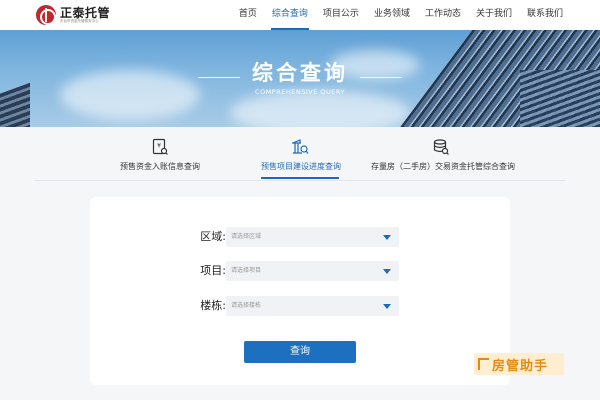 This screenshot has width=600, height=400. I want to click on tab-label: 预售资金入账信息查询, so click(160, 166).